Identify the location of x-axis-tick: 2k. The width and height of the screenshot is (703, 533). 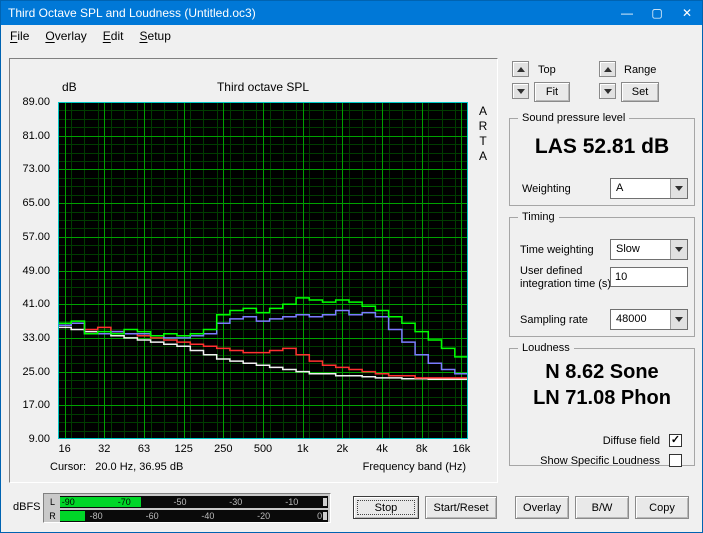
(342, 449).